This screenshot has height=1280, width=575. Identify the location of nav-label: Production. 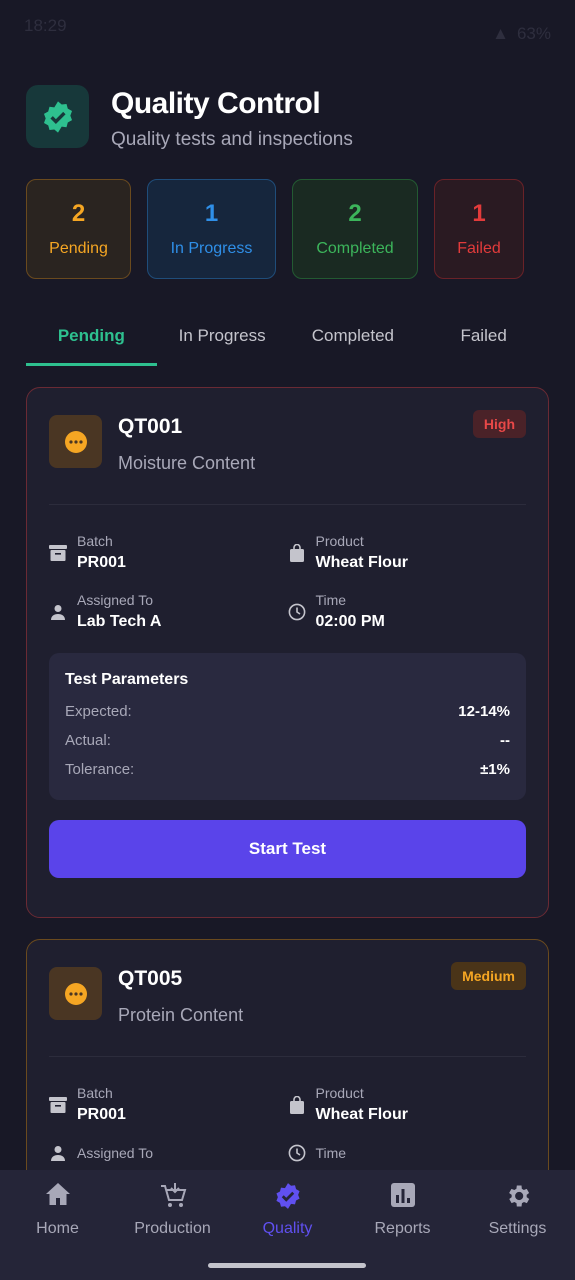
(172, 1228).